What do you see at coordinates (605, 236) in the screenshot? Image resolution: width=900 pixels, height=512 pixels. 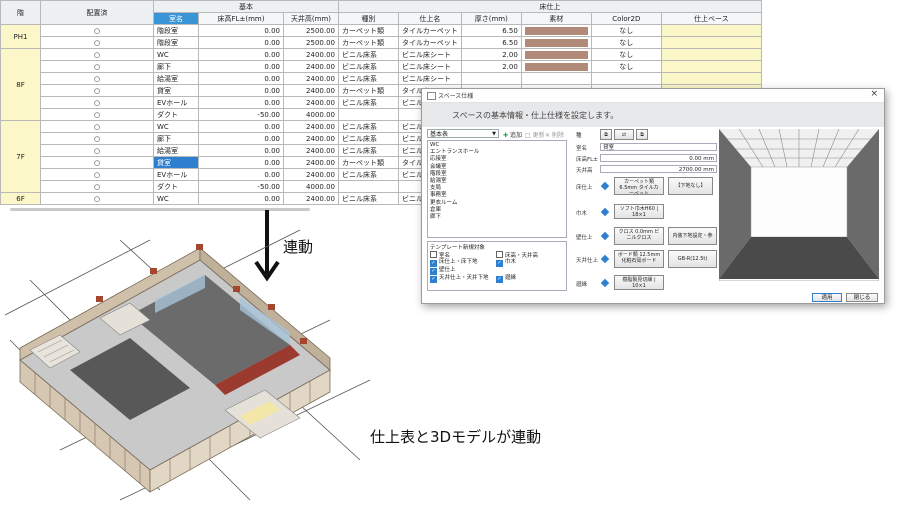 I see `wall-icon` at bounding box center [605, 236].